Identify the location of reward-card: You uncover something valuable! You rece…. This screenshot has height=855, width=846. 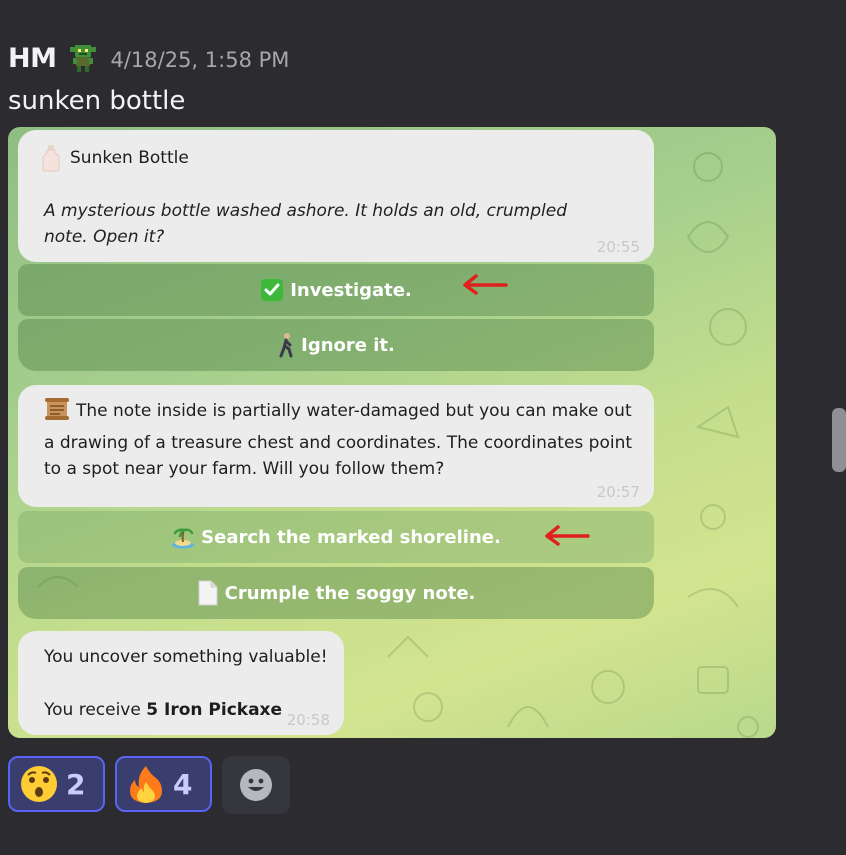
(181, 683).